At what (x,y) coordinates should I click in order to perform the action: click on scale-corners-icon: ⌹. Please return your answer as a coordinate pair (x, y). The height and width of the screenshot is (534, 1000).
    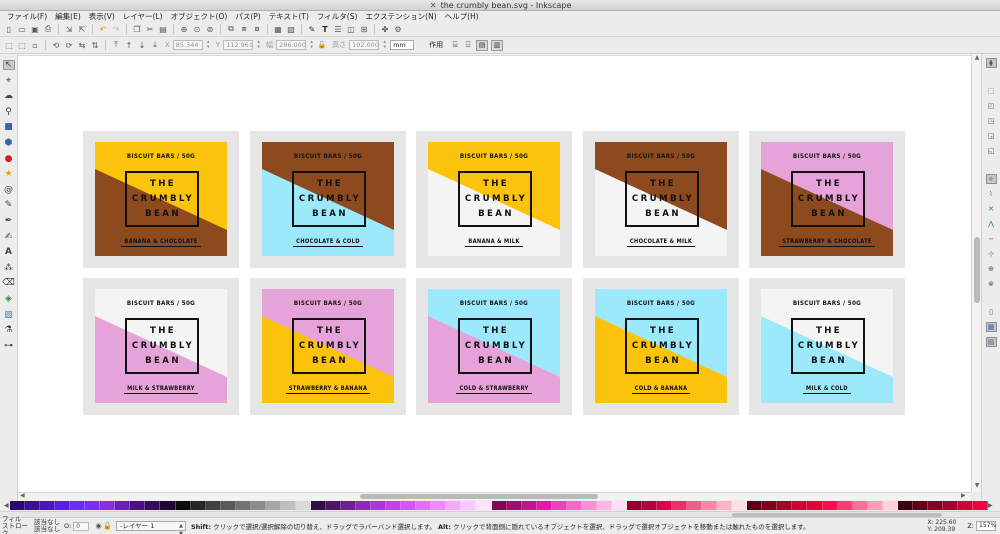
    Looking at the image, I should click on (468, 45).